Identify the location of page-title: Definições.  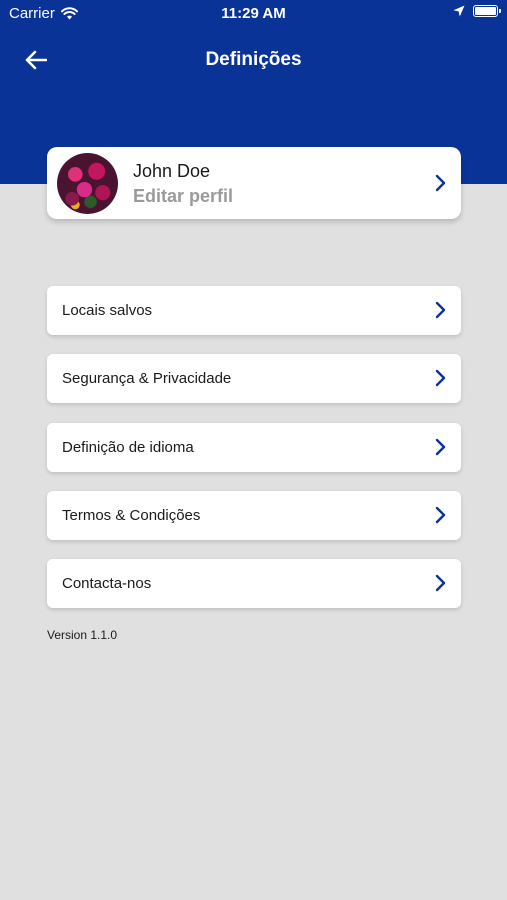
(253, 59).